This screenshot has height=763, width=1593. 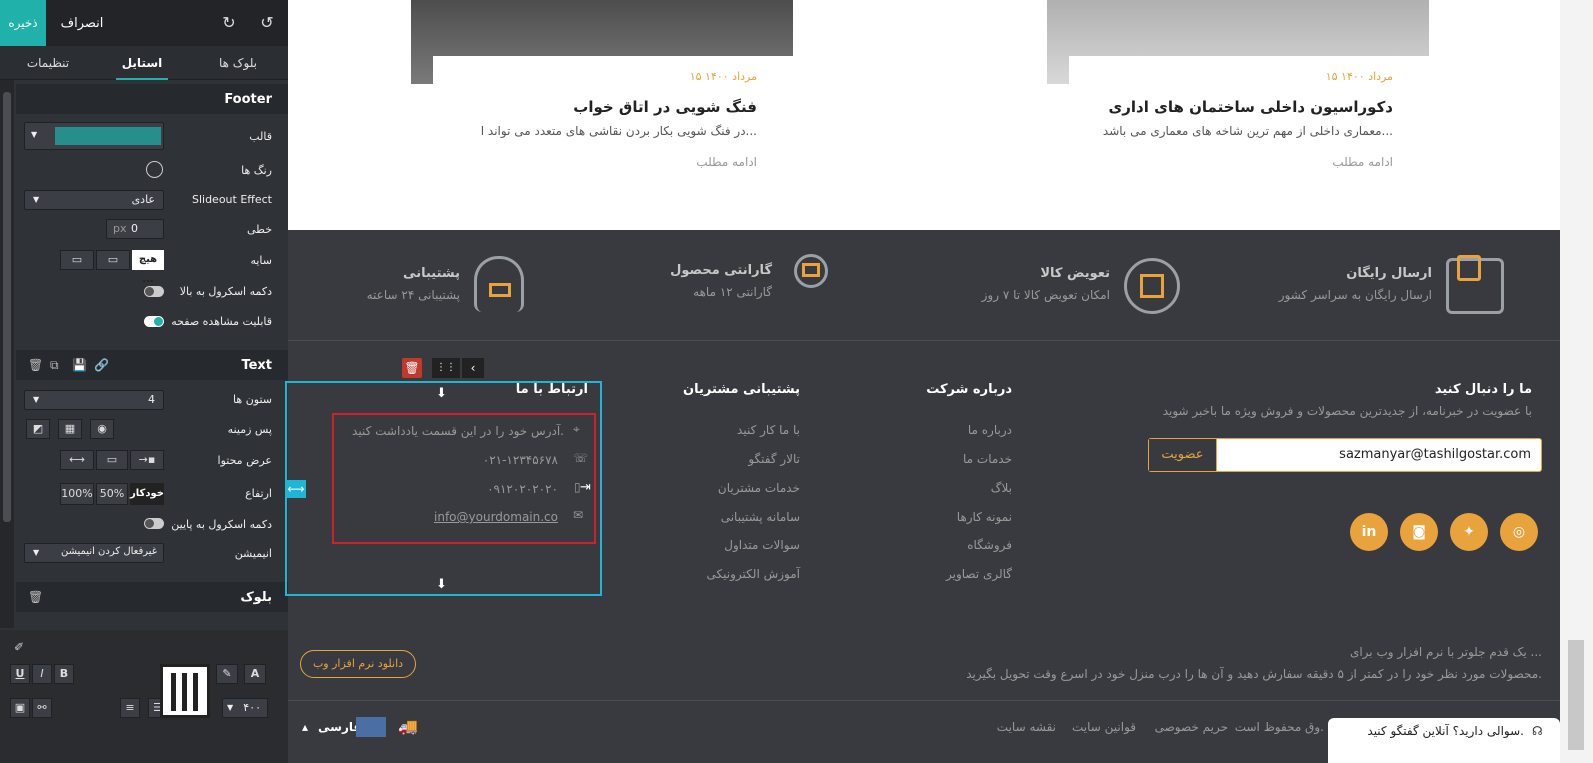 What do you see at coordinates (19, 647) in the screenshot?
I see `eraser-icon: ✐` at bounding box center [19, 647].